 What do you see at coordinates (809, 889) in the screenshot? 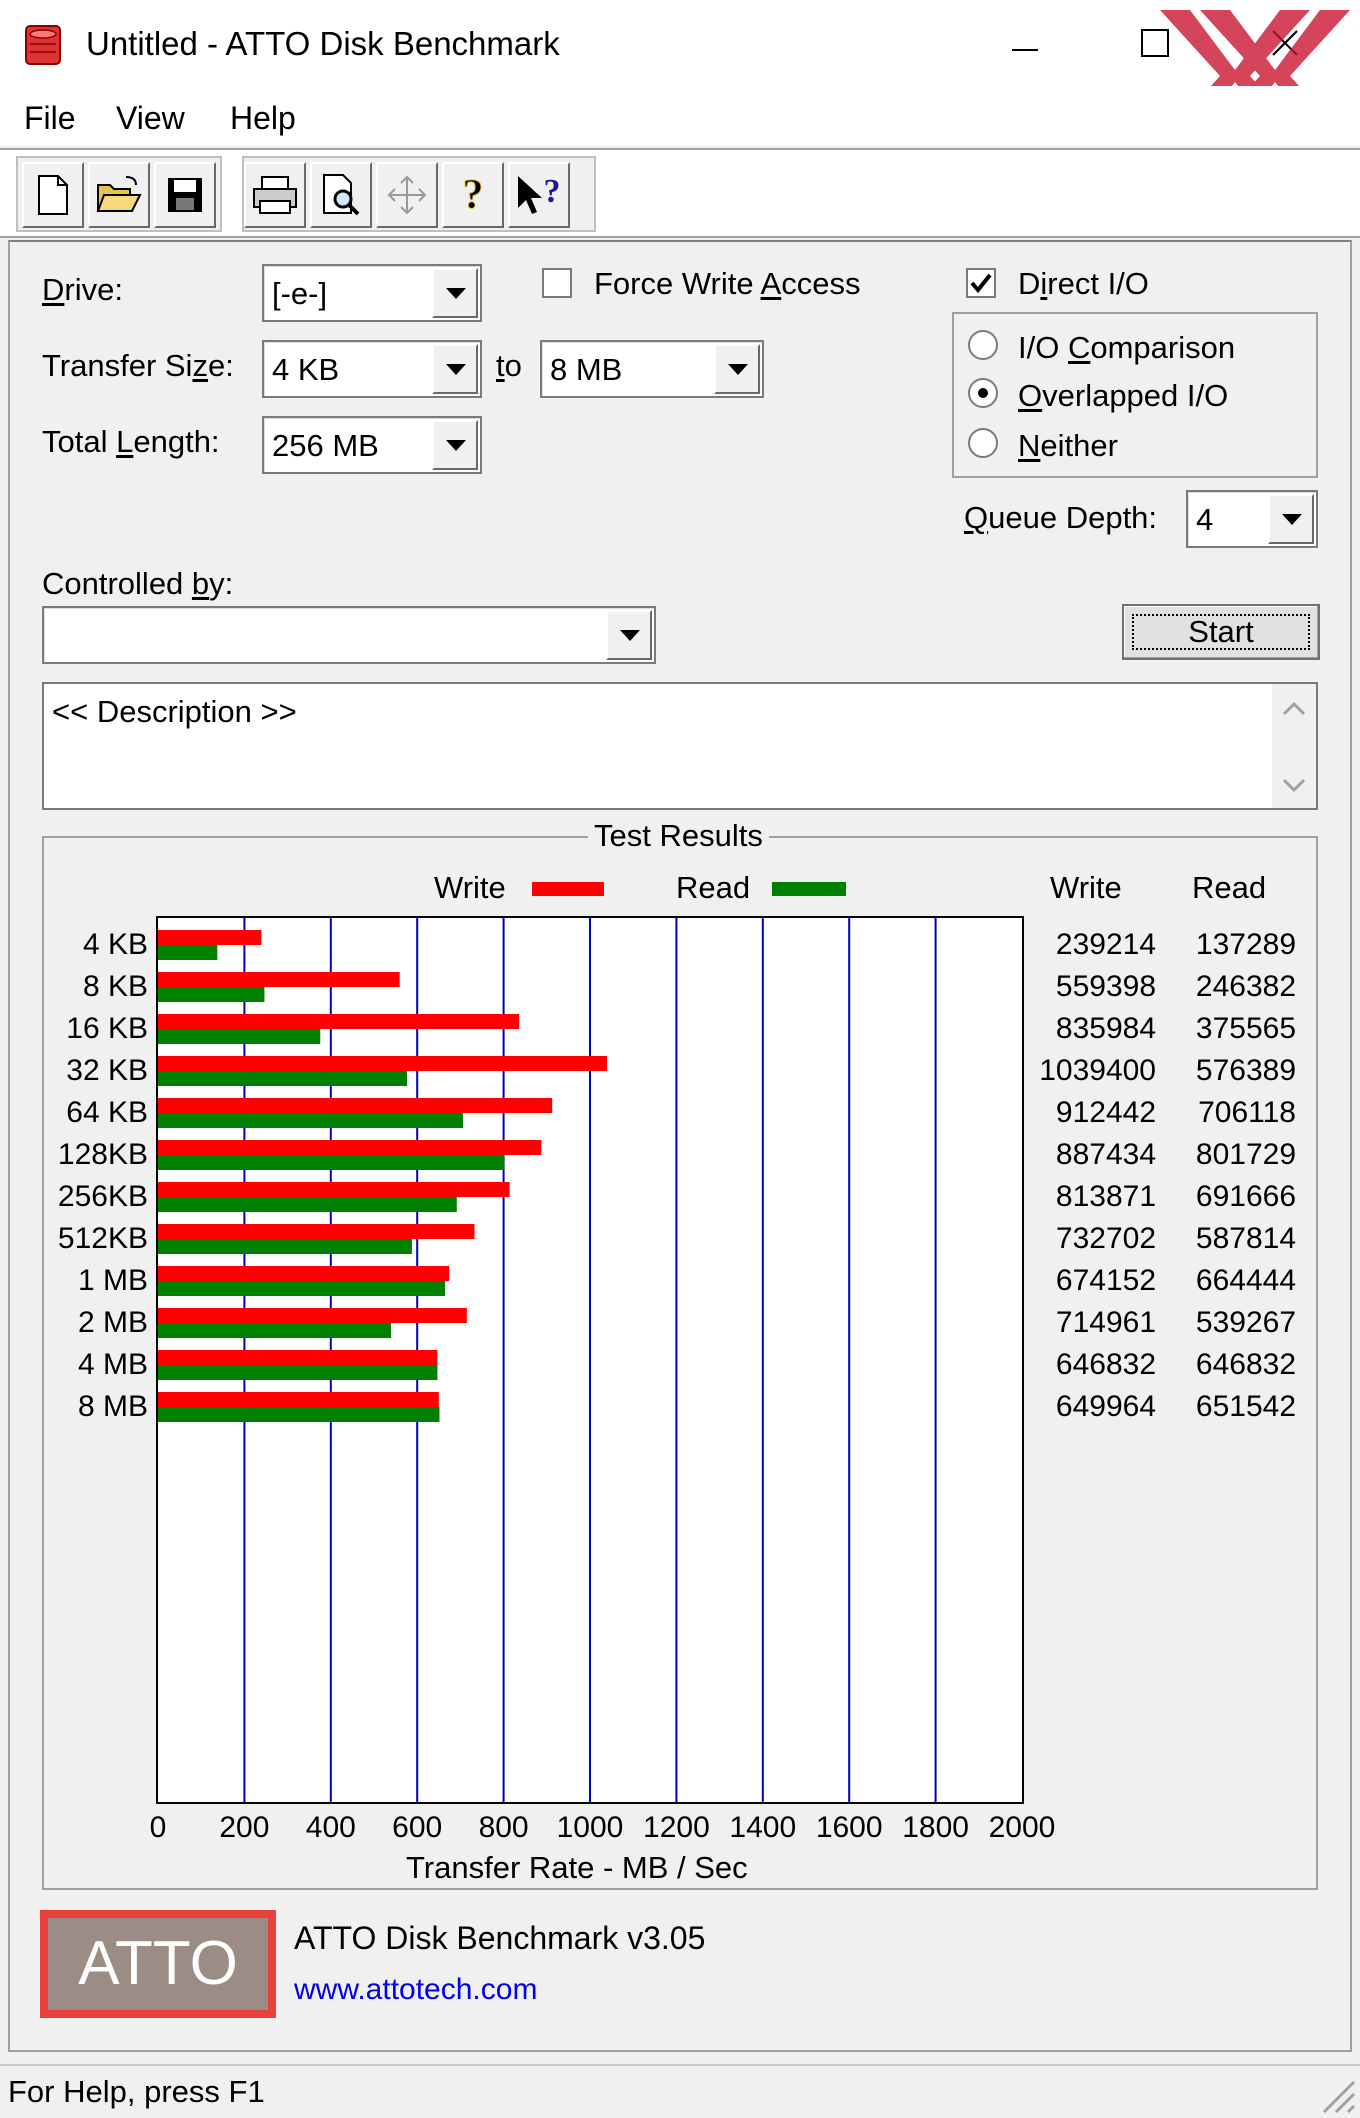
I see `legend-read-swatch` at bounding box center [809, 889].